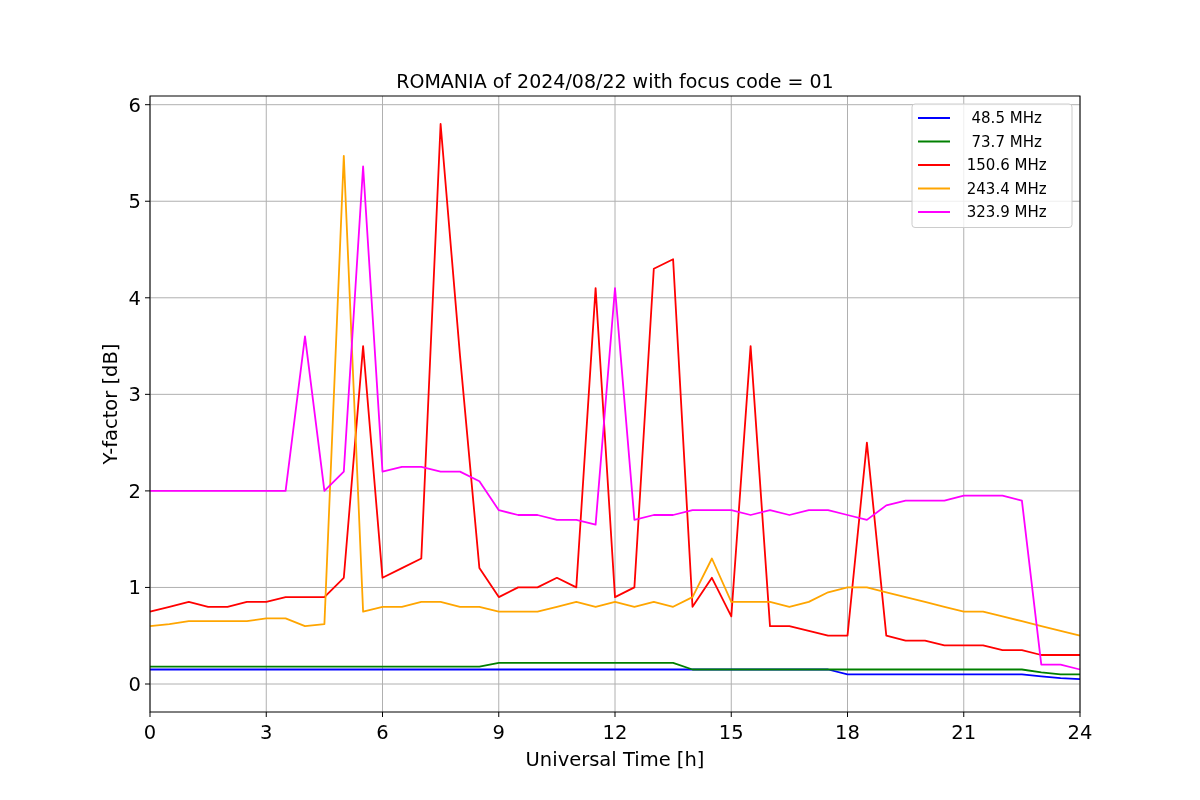 The image size is (1200, 800). I want to click on tick-label: 1, so click(134, 588).